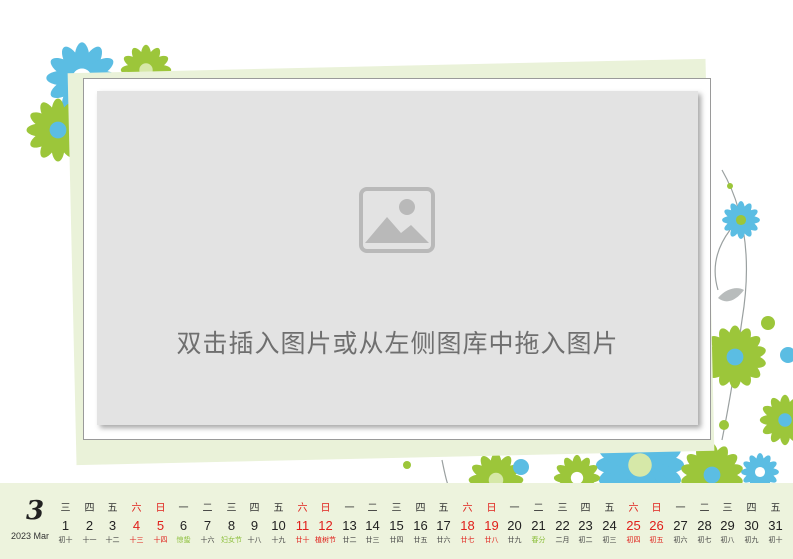  Describe the element at coordinates (656, 525) in the screenshot. I see `day-number: 26` at that location.